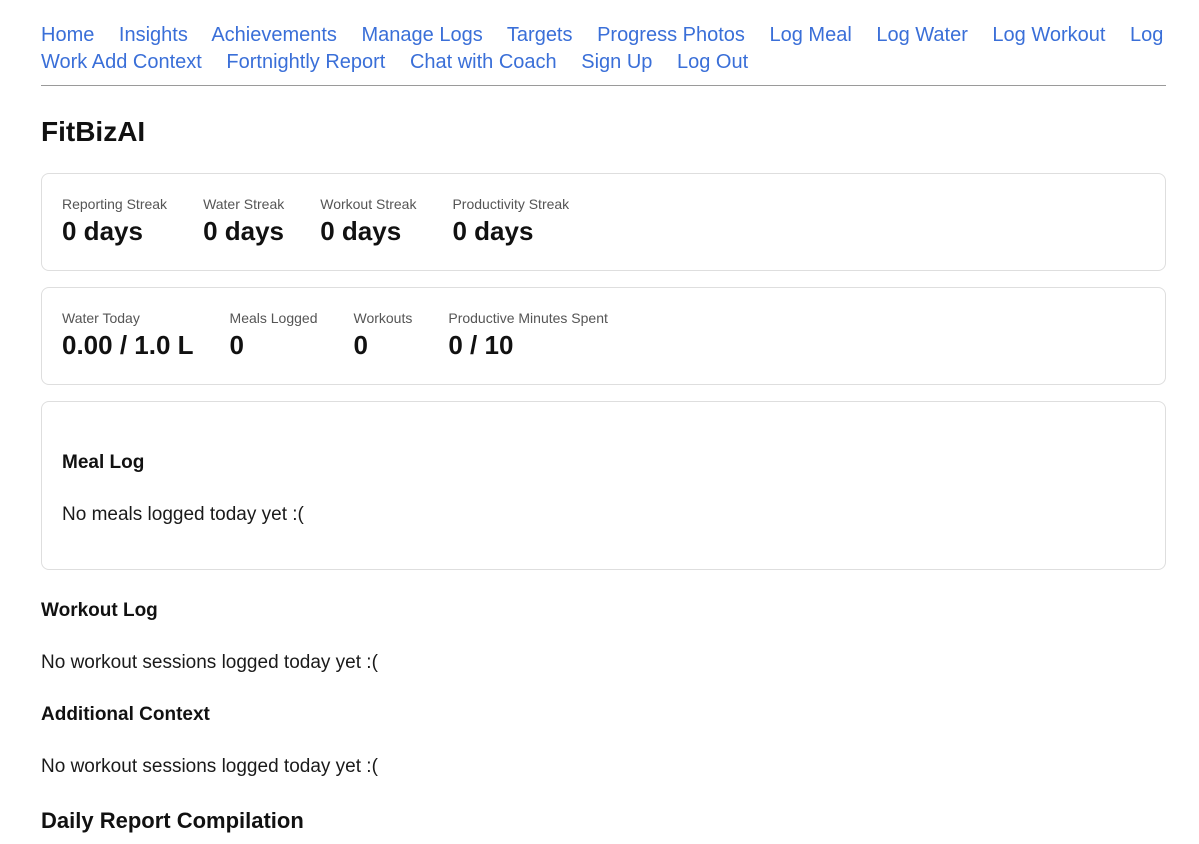 This screenshot has width=1199, height=844. What do you see at coordinates (244, 204) in the screenshot?
I see `stat-label: Water Streak` at bounding box center [244, 204].